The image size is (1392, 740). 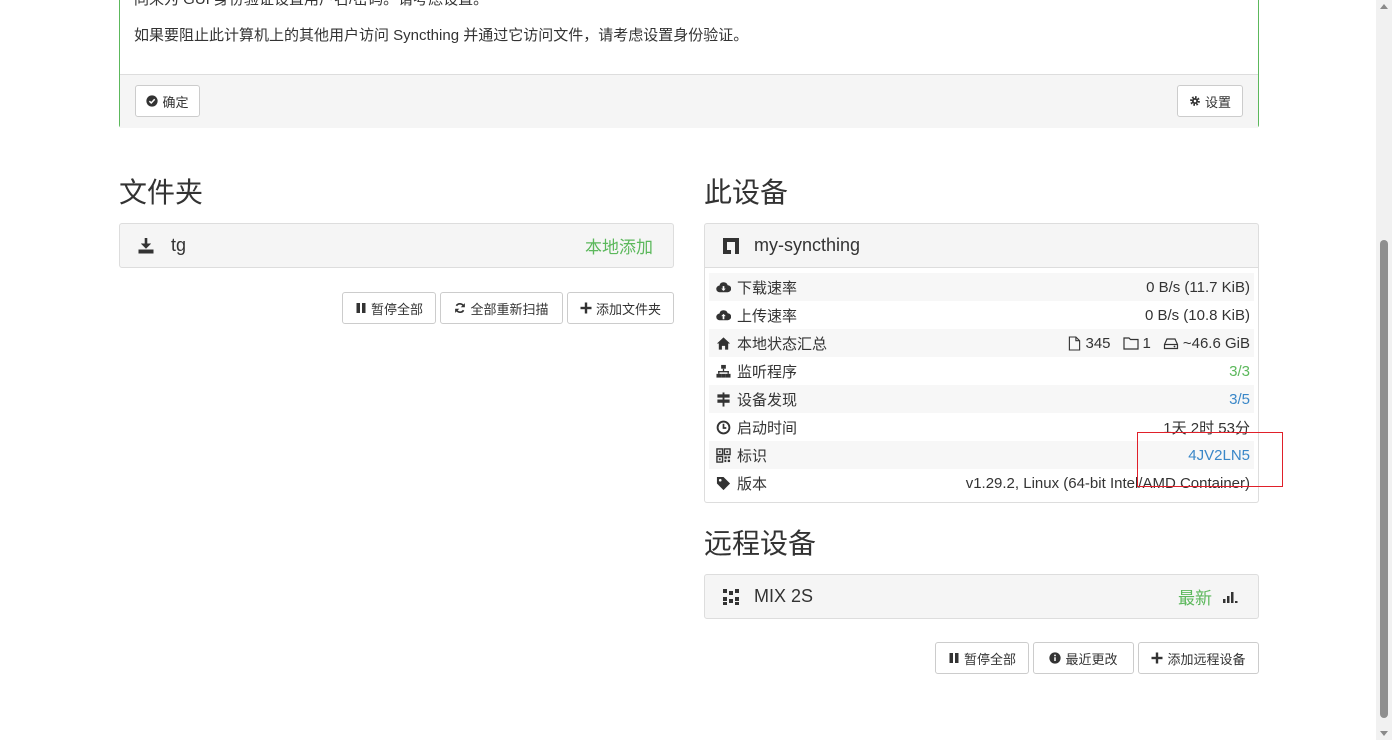 I want to click on add-remote-device-label: 添加远程设备, so click(x=1206, y=659).